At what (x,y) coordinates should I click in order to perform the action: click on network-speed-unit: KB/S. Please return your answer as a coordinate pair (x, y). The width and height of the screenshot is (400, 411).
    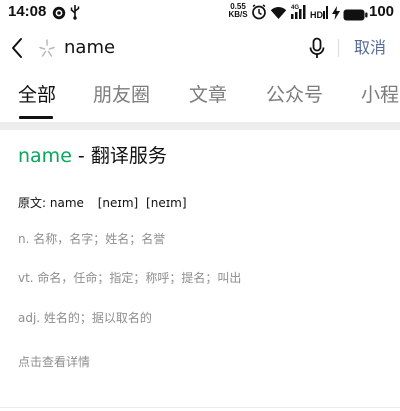
    Looking at the image, I should click on (238, 14).